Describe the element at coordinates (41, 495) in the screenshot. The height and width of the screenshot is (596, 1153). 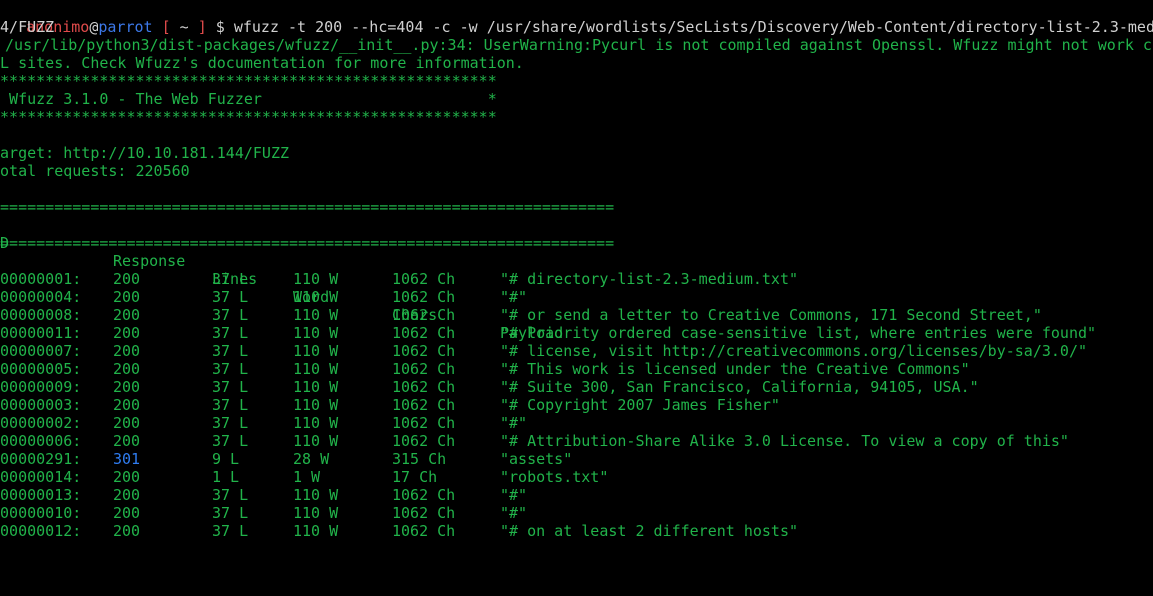
I see `row-id: 000000013:` at that location.